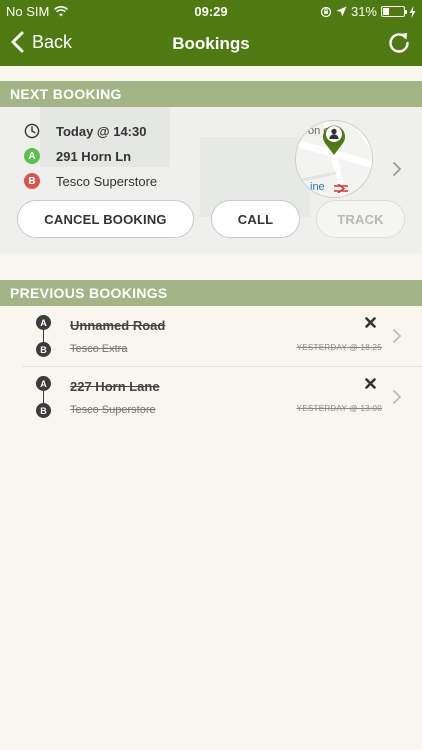 The image size is (422, 750). What do you see at coordinates (334, 159) in the screenshot?
I see `booking-minimap: on e ine` at bounding box center [334, 159].